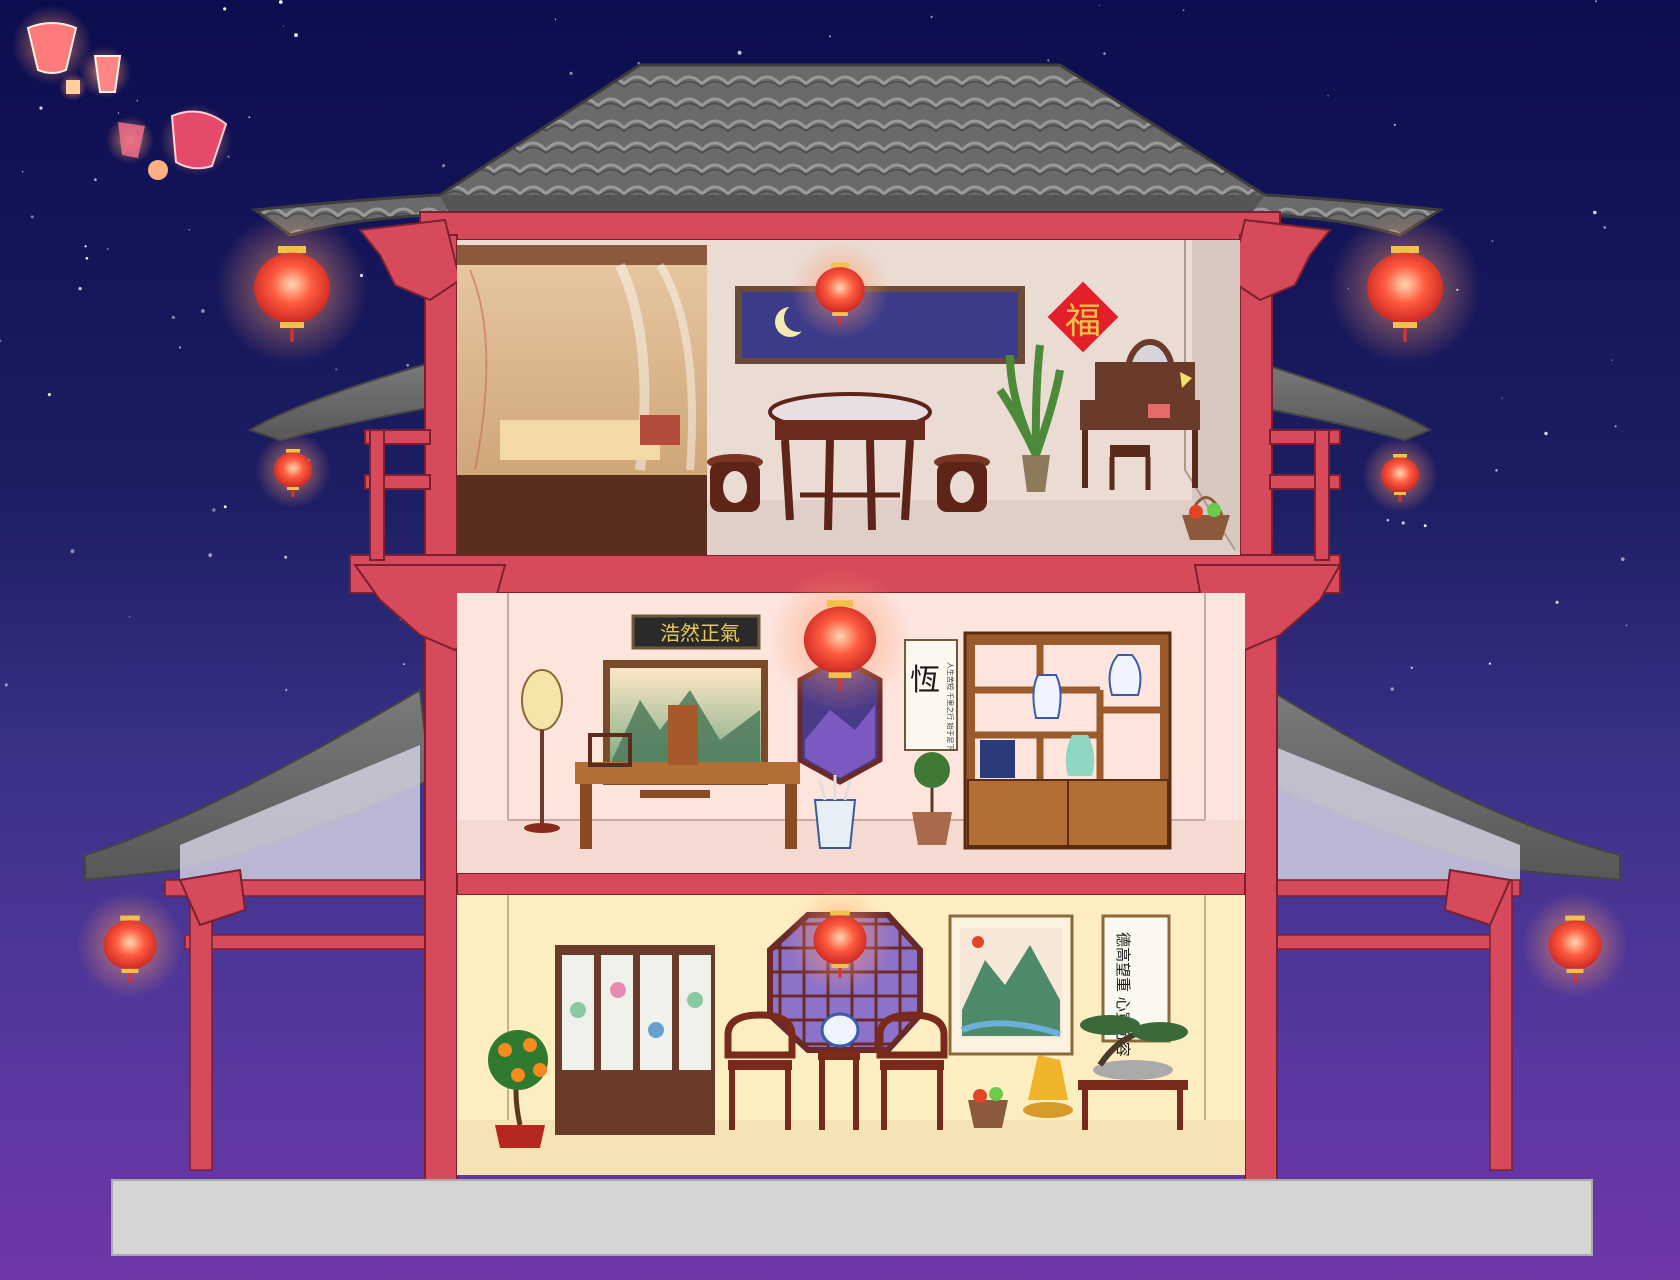  What do you see at coordinates (852, 1217) in the screenshot?
I see `stone-base` at bounding box center [852, 1217].